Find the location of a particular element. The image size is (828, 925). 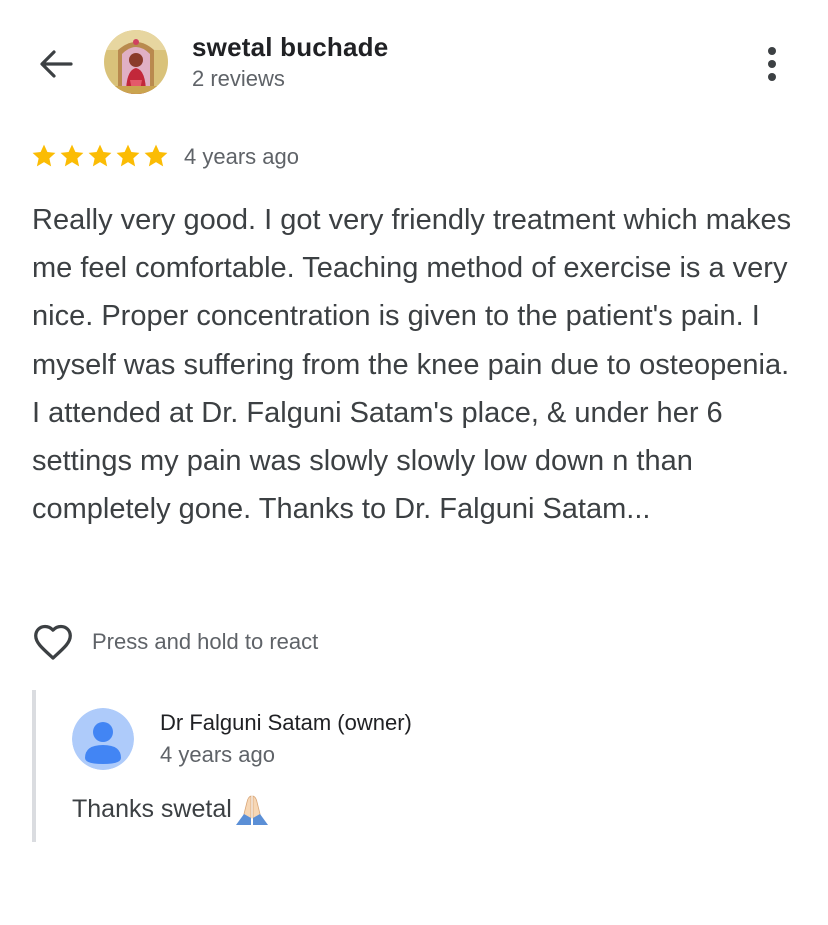

more-vertical-icon is located at coordinates (772, 51).